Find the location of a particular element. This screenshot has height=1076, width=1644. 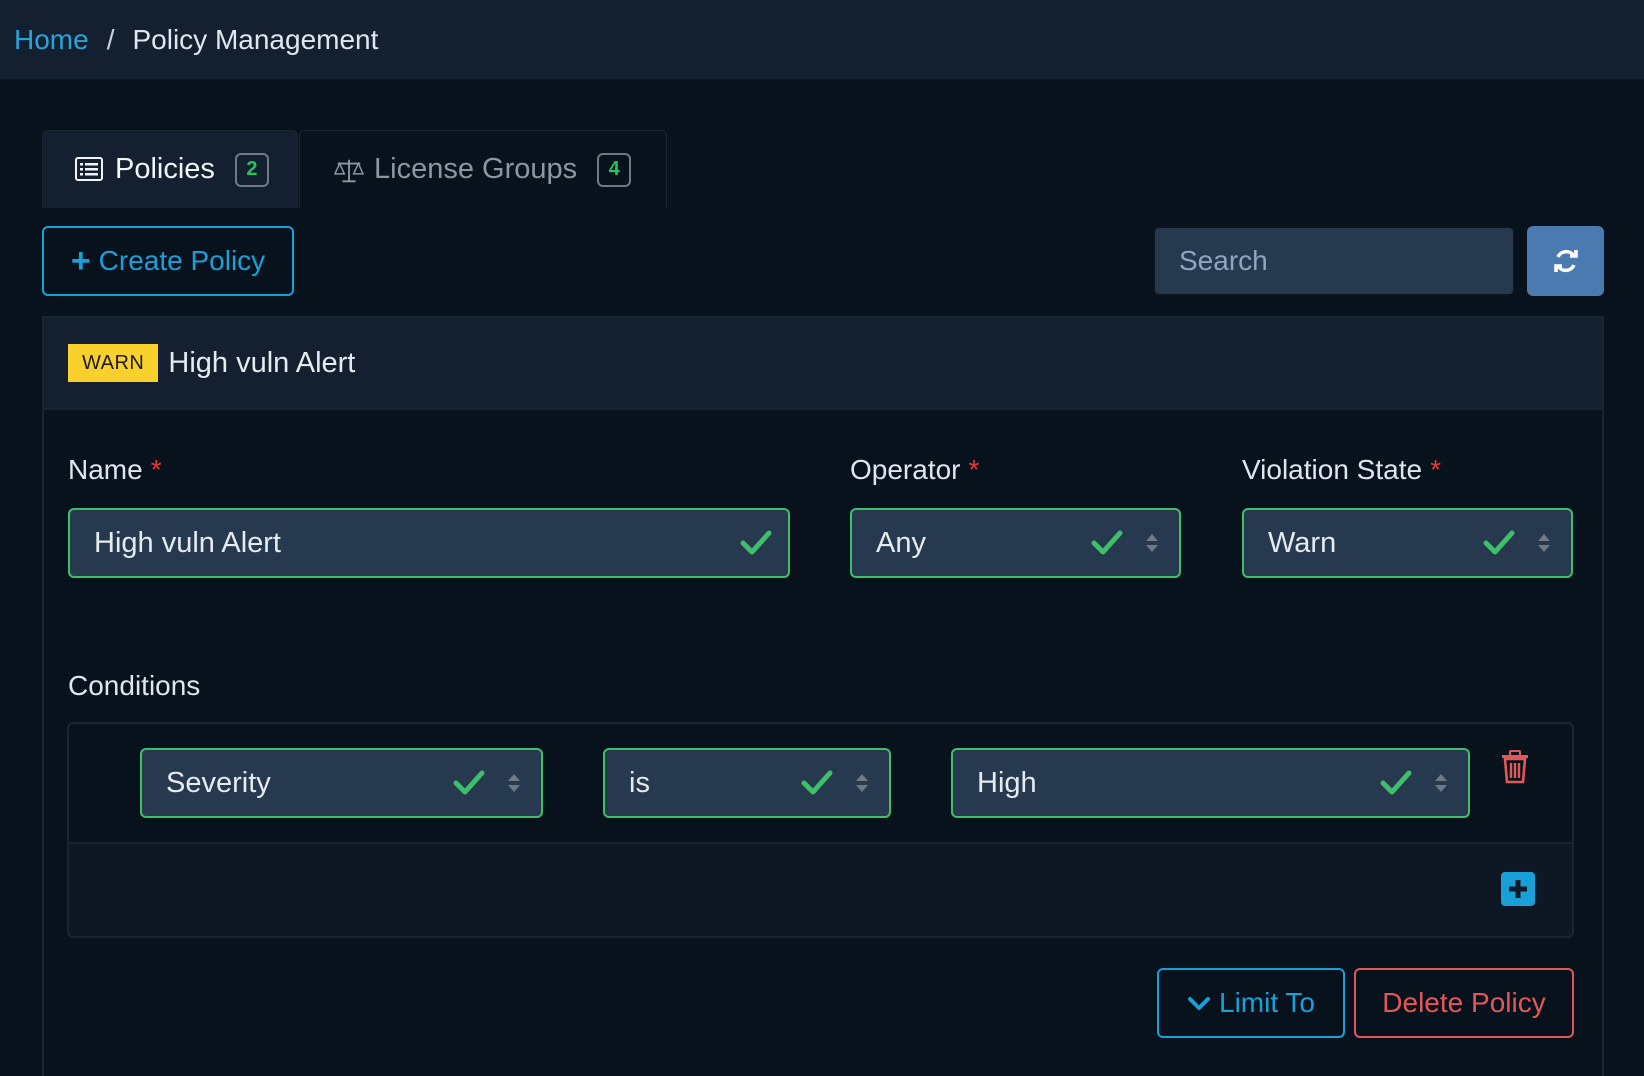

chevron-down-icon is located at coordinates (1199, 1003).